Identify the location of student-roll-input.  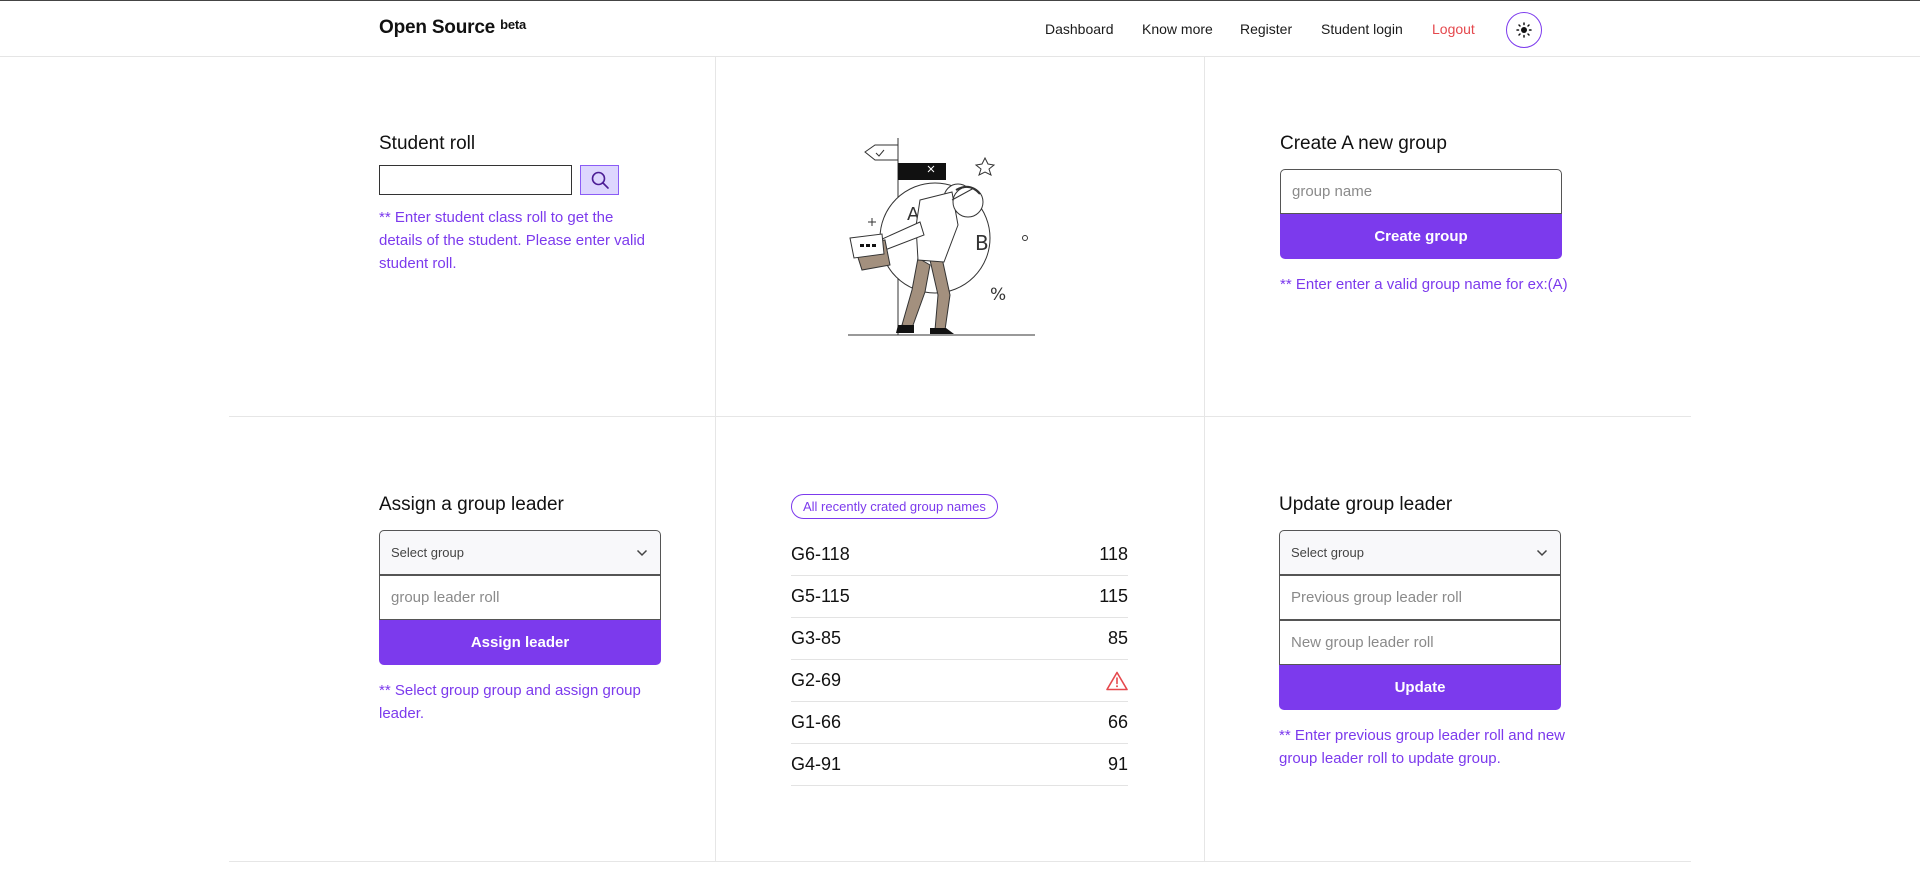
(475, 180).